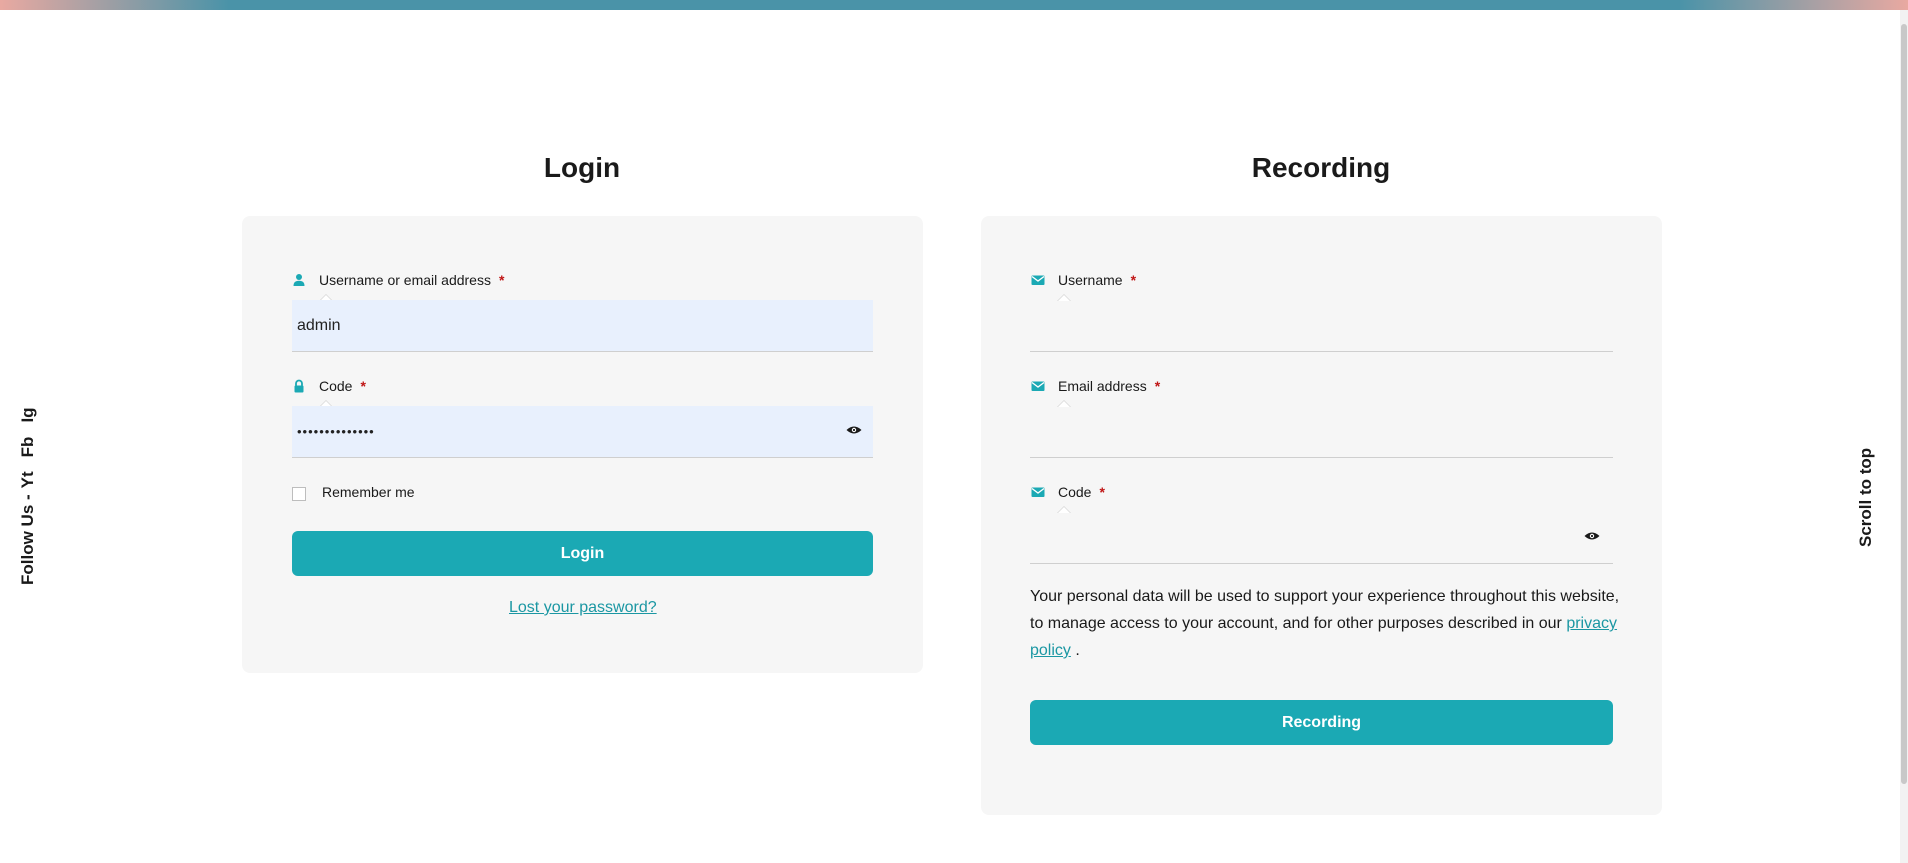  What do you see at coordinates (1321, 432) in the screenshot?
I see `recording-email-input` at bounding box center [1321, 432].